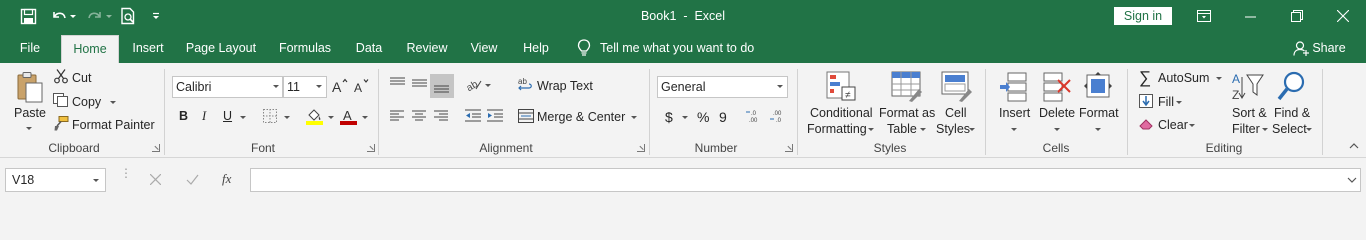 This screenshot has height=240, width=1366. Describe the element at coordinates (842, 87) in the screenshot. I see `conditional-formatting-icon: ≠` at that location.